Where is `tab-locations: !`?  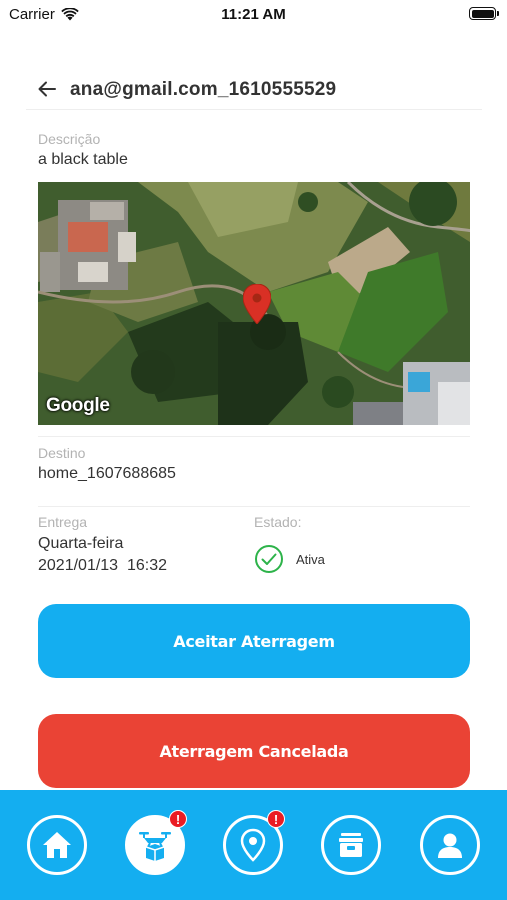
tab-locations: ! is located at coordinates (254, 842).